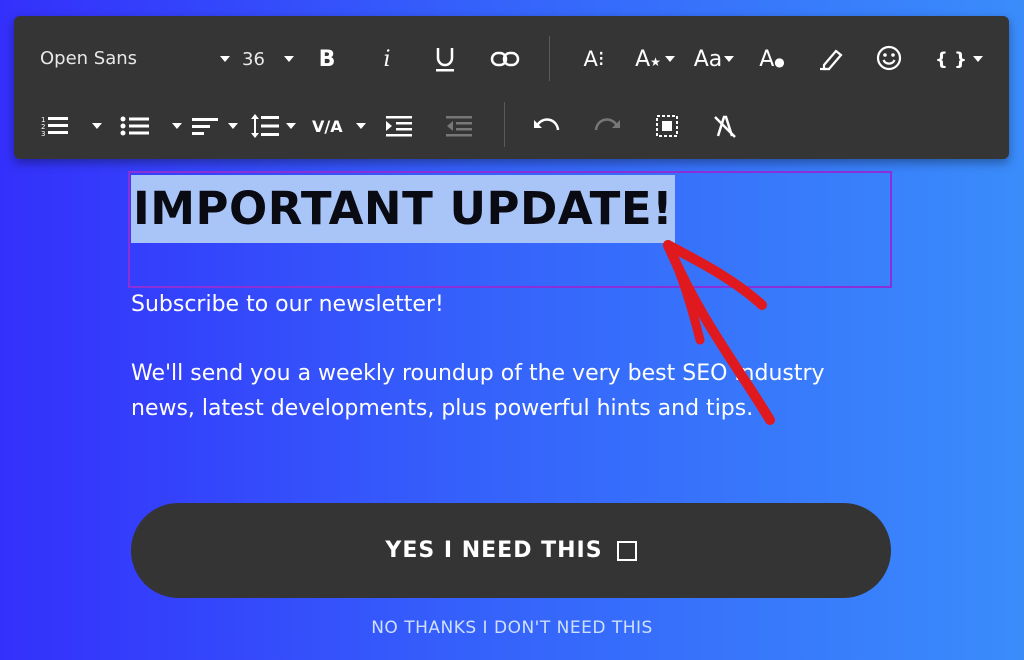 The width and height of the screenshot is (1024, 660). I want to click on text-color-icon: A●, so click(772, 59).